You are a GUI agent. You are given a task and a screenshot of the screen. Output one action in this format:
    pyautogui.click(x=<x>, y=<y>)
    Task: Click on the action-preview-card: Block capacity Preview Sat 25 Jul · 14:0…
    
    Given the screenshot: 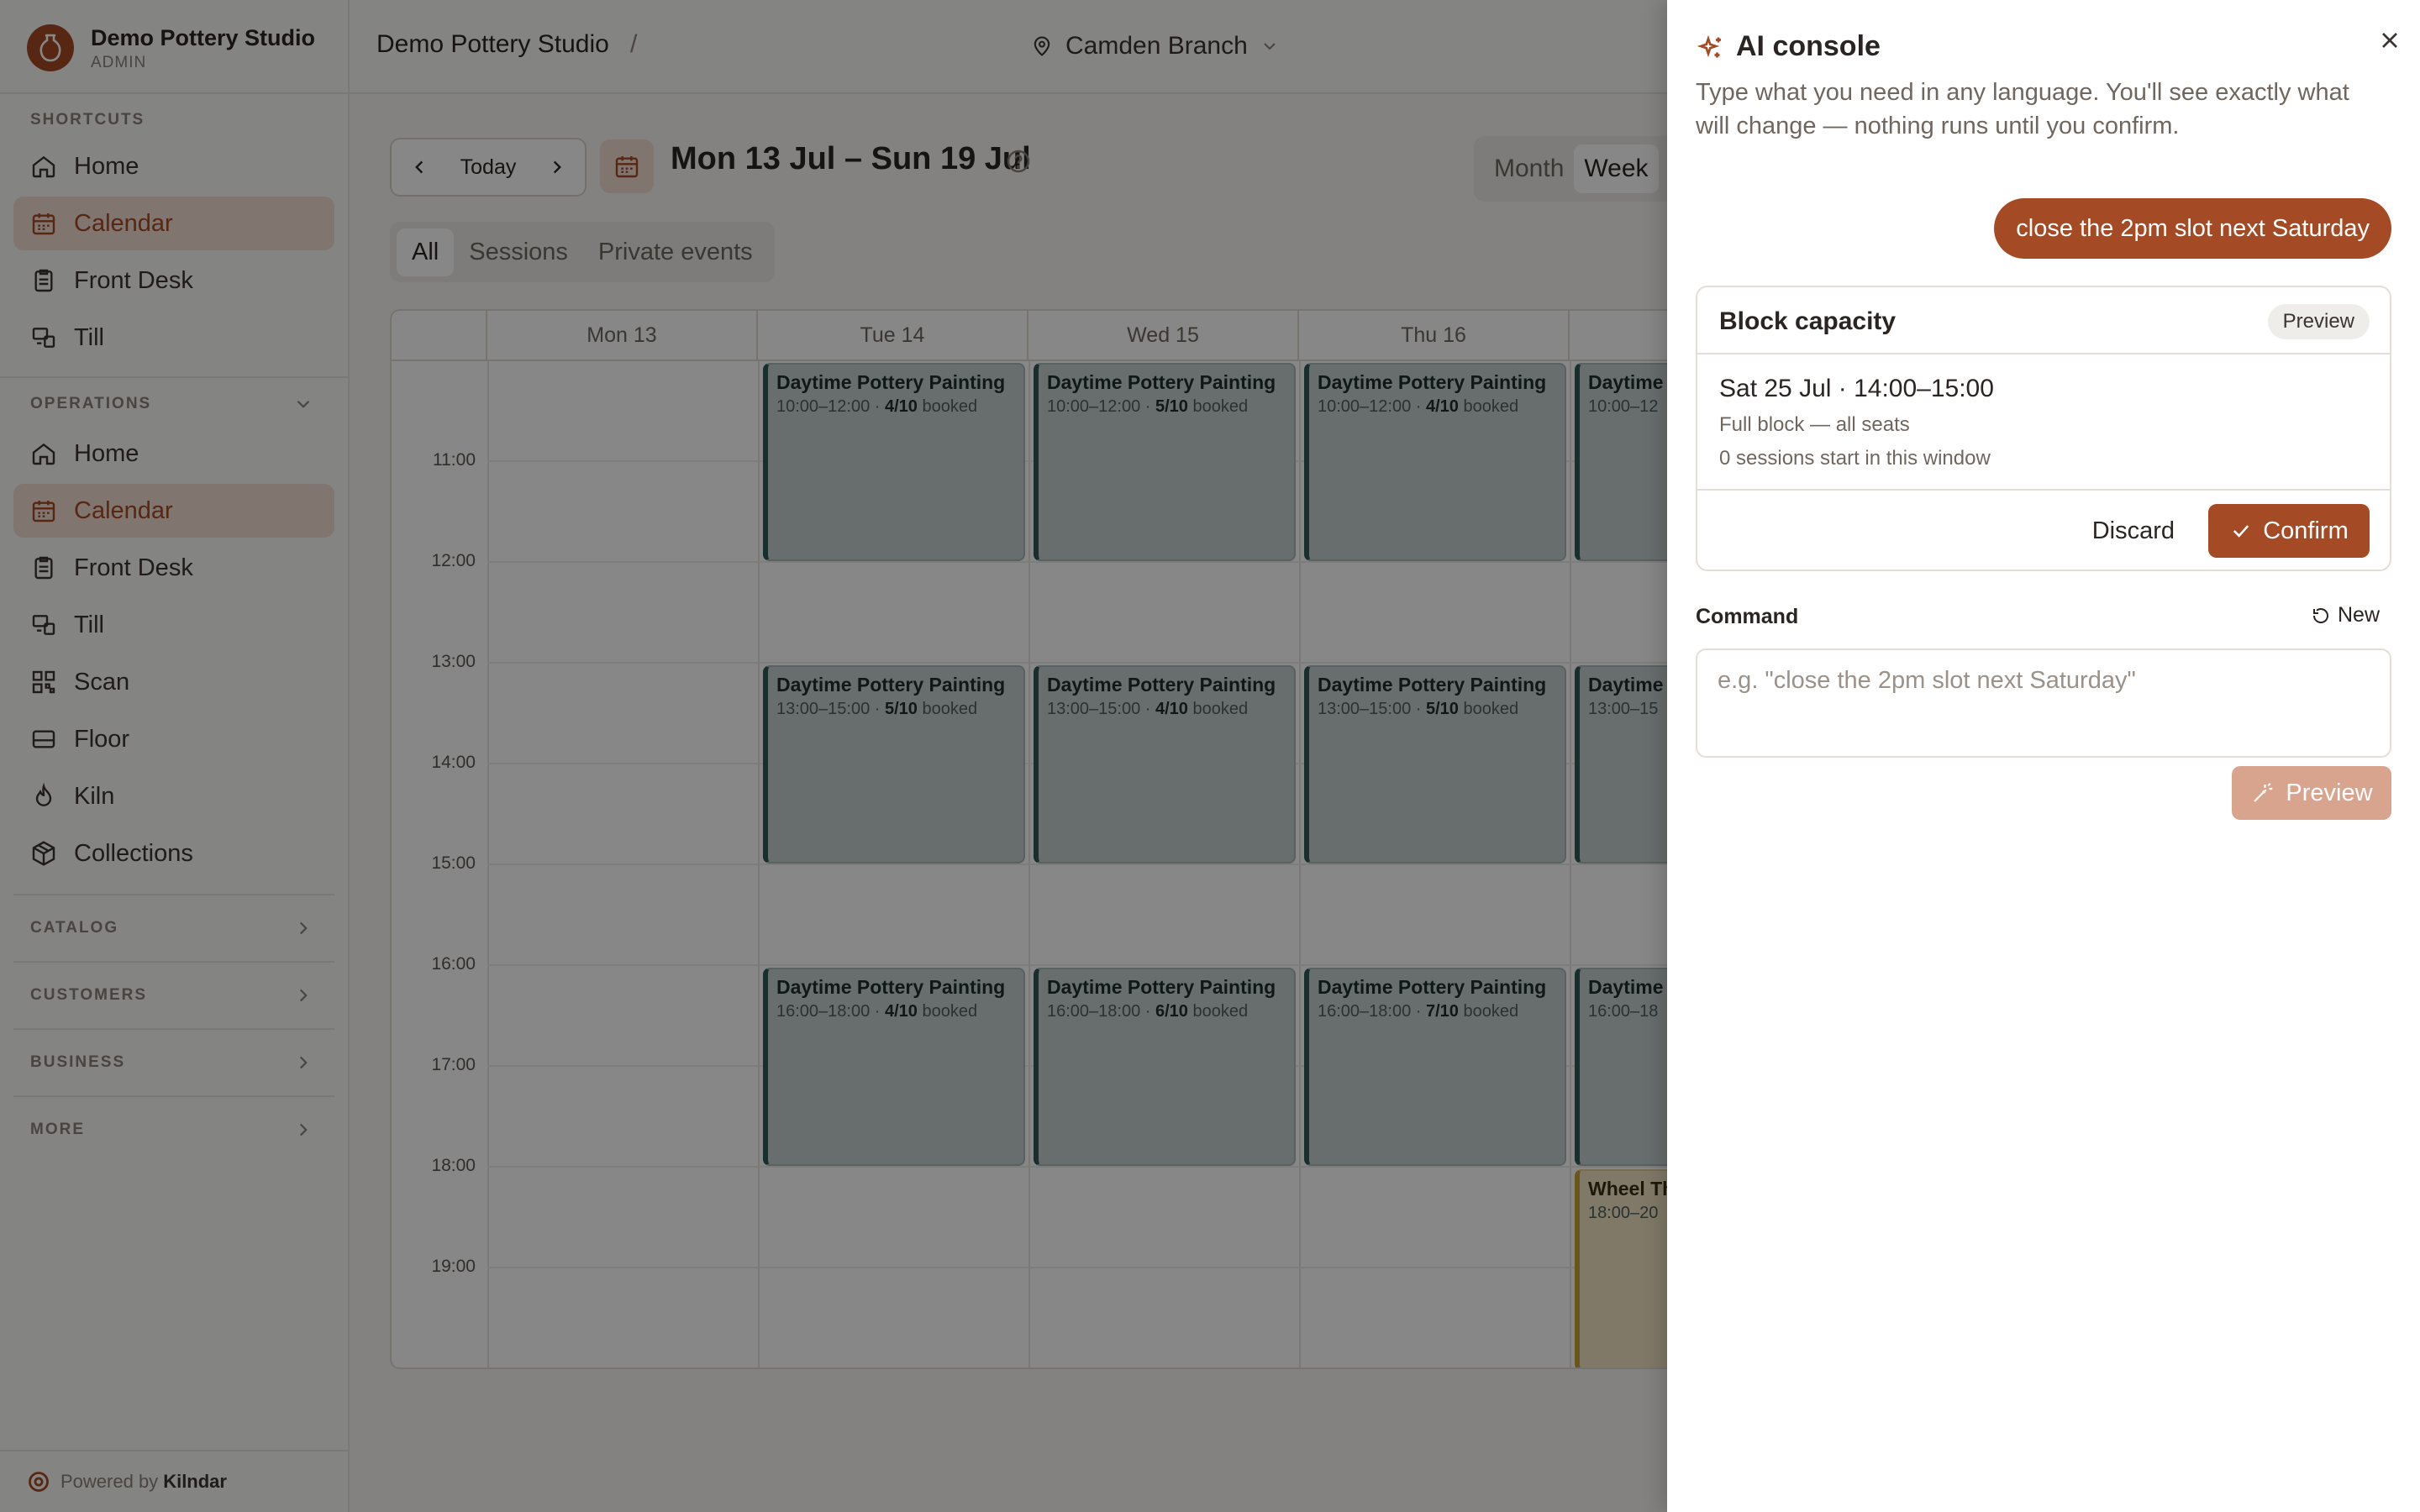 What is the action you would take?
    pyautogui.click(x=2044, y=428)
    